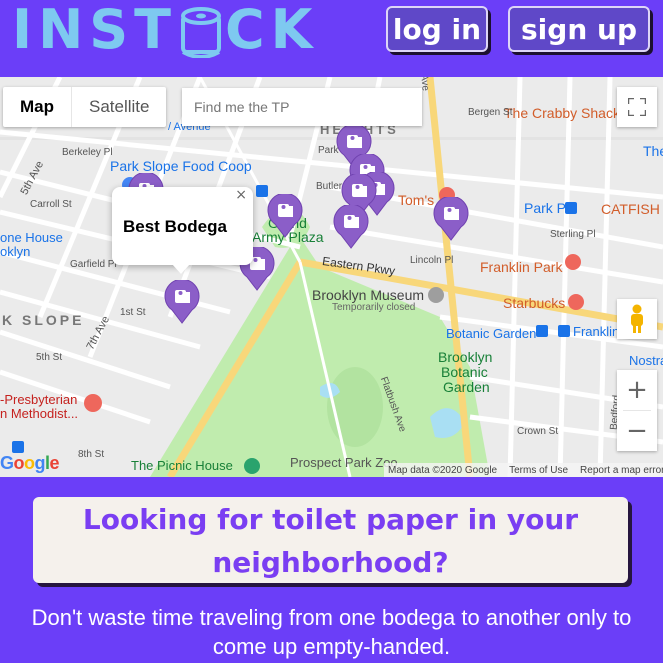 The width and height of the screenshot is (663, 663). What do you see at coordinates (31, 237) in the screenshot?
I see `poi-label: one House` at bounding box center [31, 237].